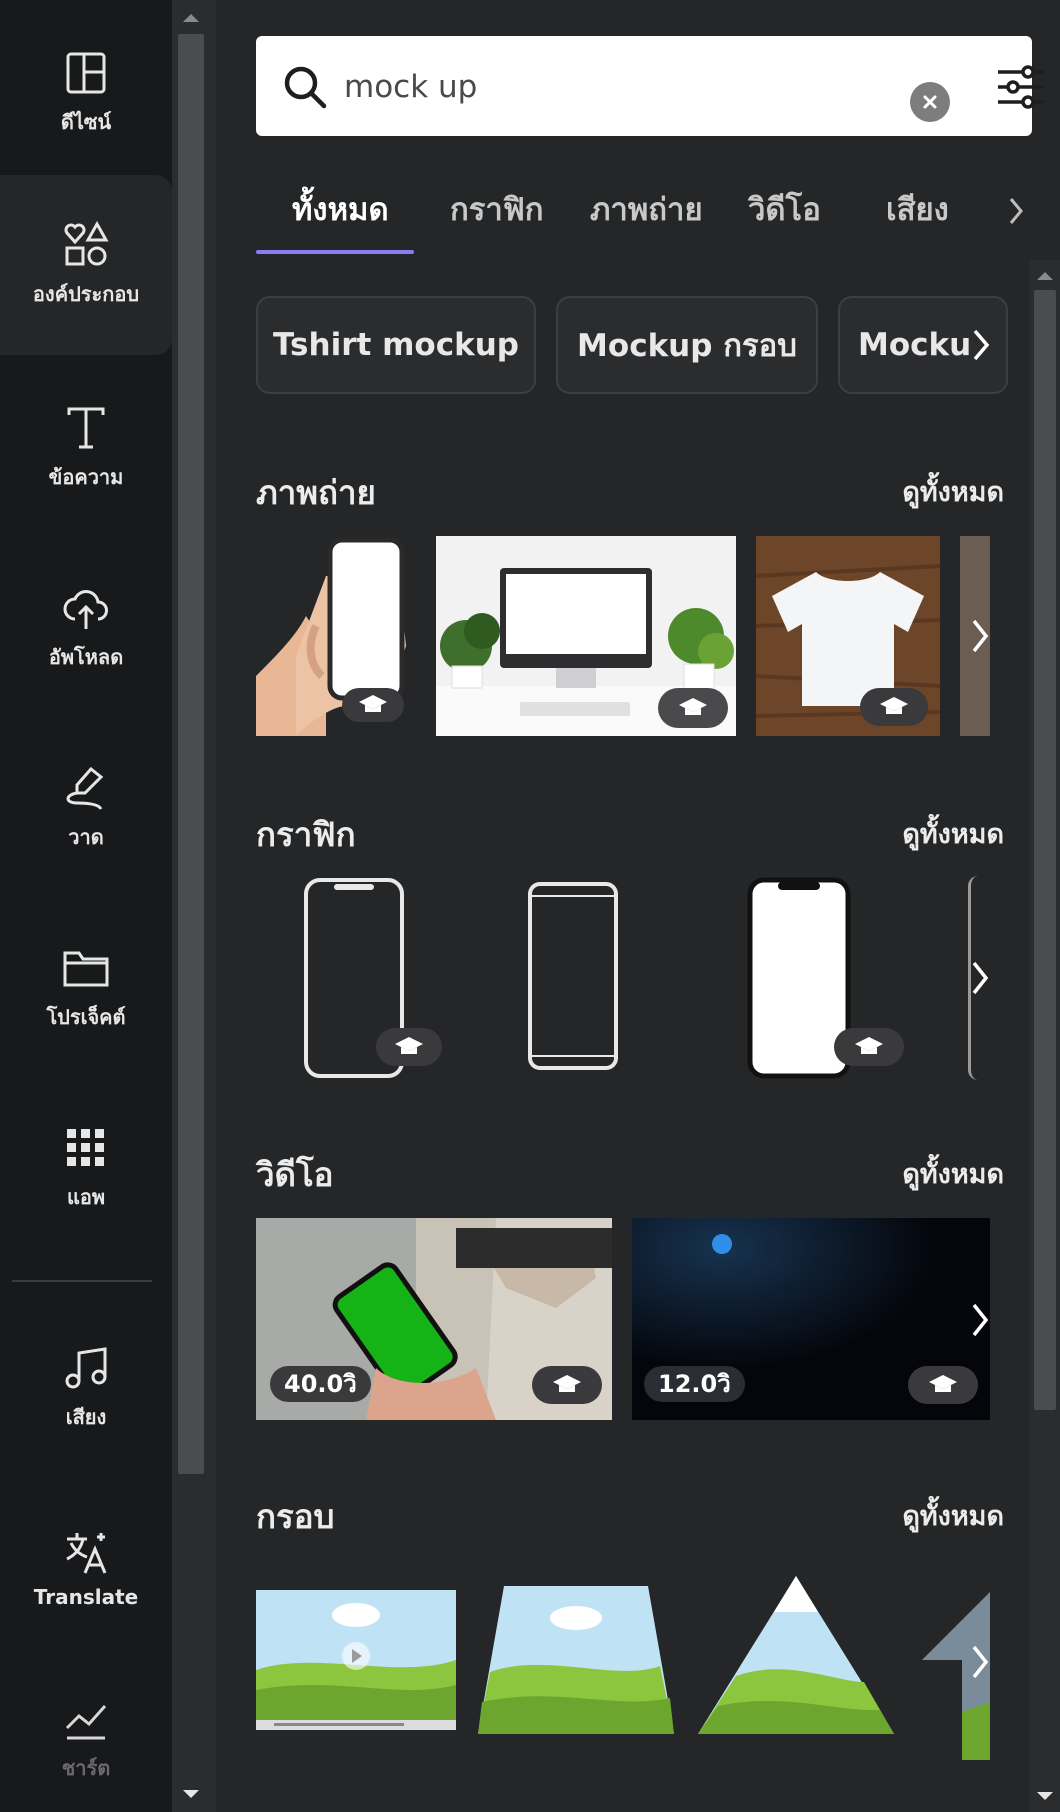  Describe the element at coordinates (295, 1516) in the screenshot. I see `section-title-frames: กรอบ` at that location.